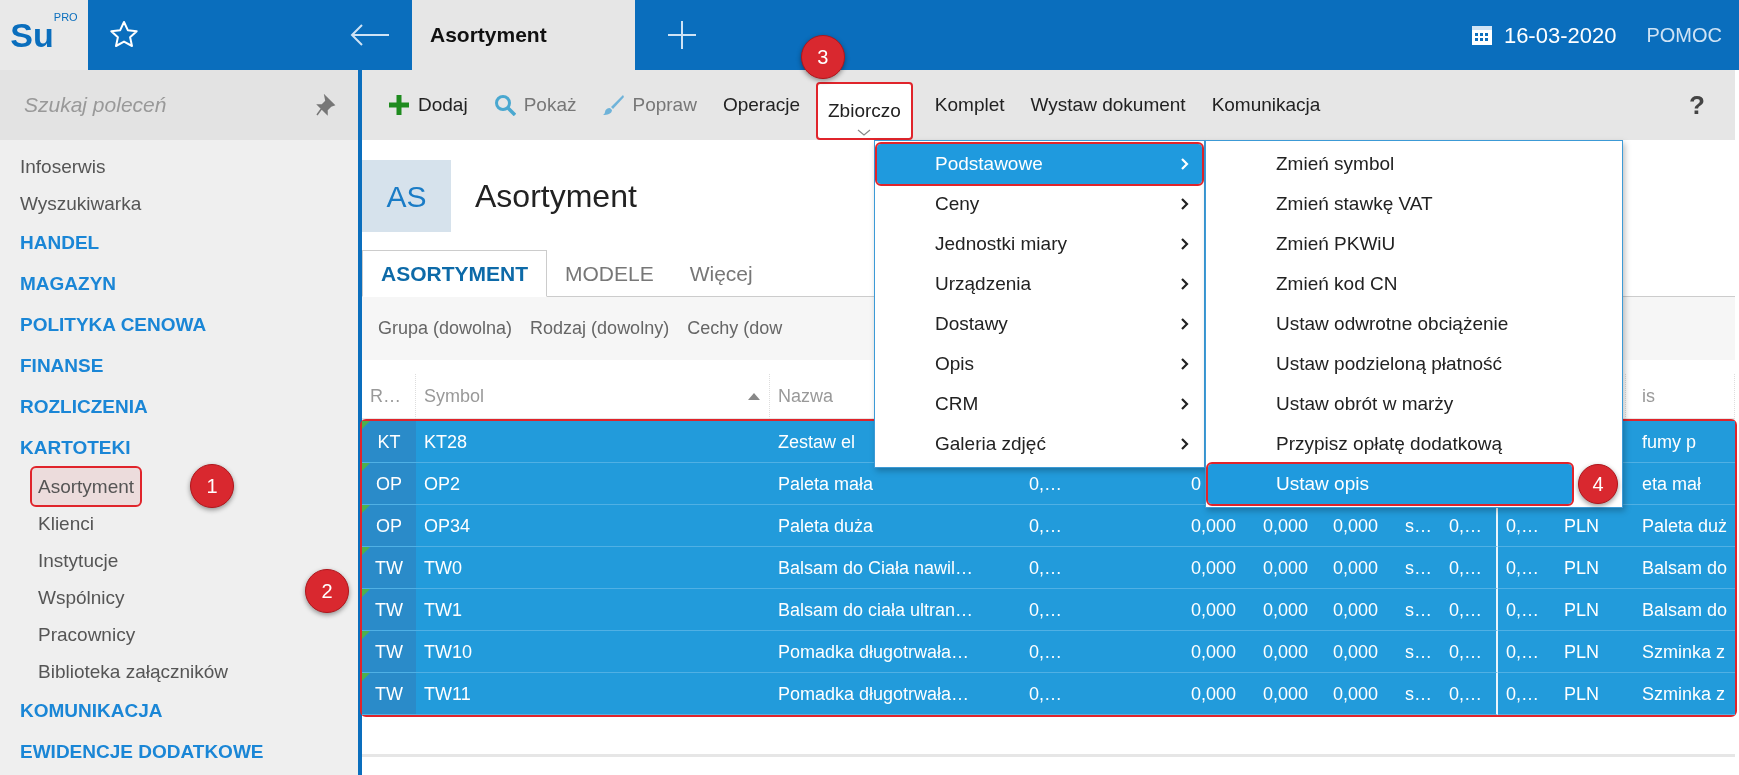 This screenshot has width=1739, height=775. Describe the element at coordinates (593, 484) in the screenshot. I see `table-cell: OP2` at that location.